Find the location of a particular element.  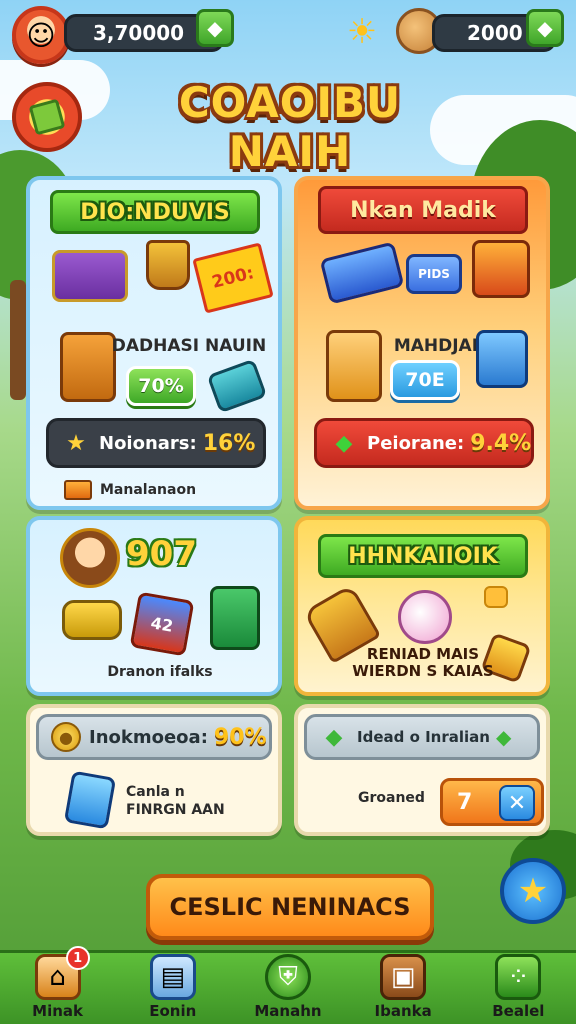

card-pack-text: PIDS is located at coordinates (434, 274).